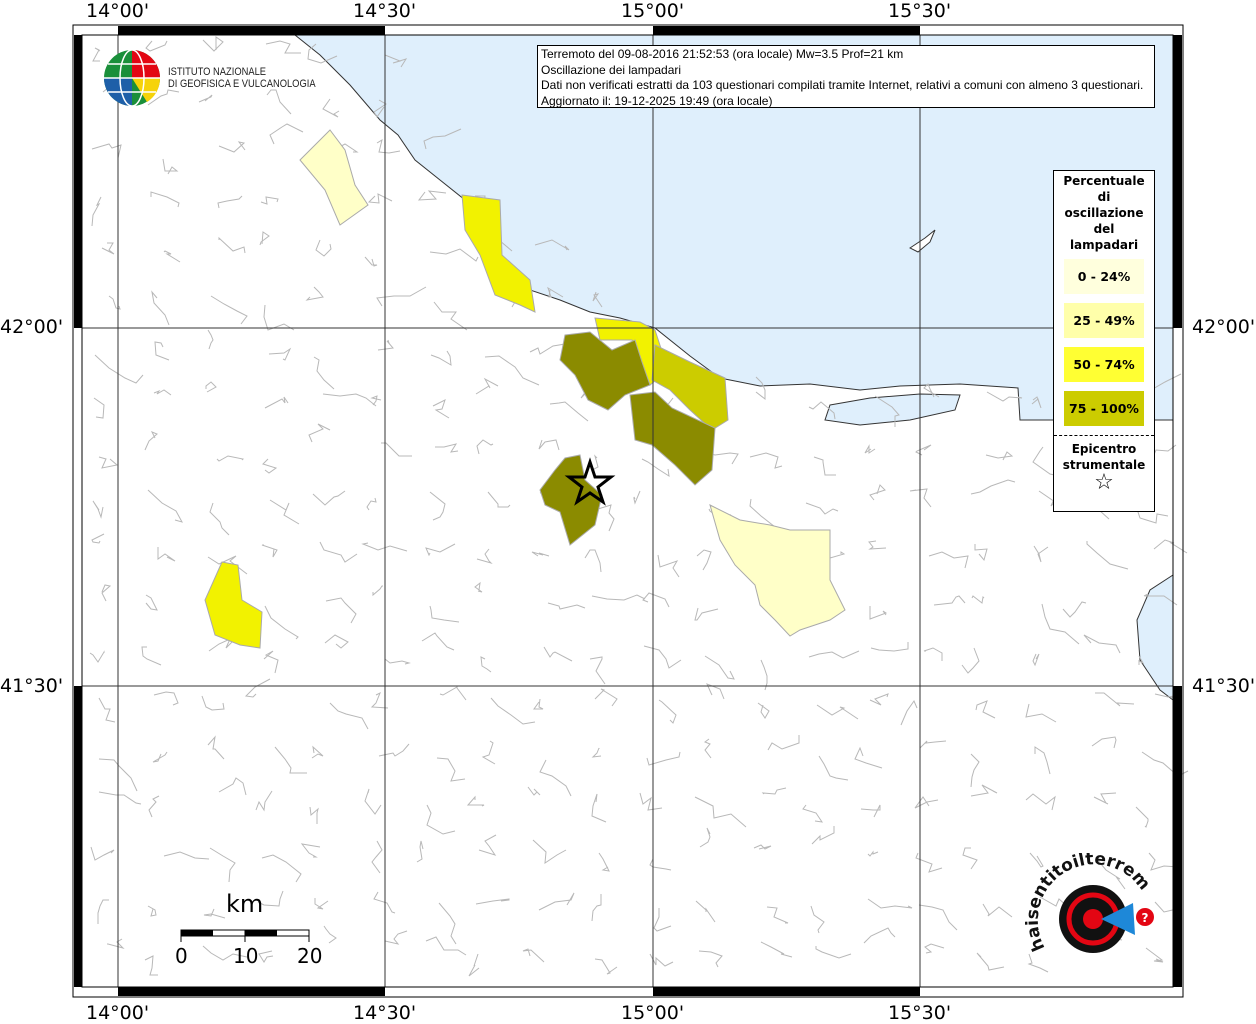 The width and height of the screenshot is (1256, 1024). I want to click on haisentito-logo-graphic: ? haisentitoilterremoto.it, so click(1089, 903).